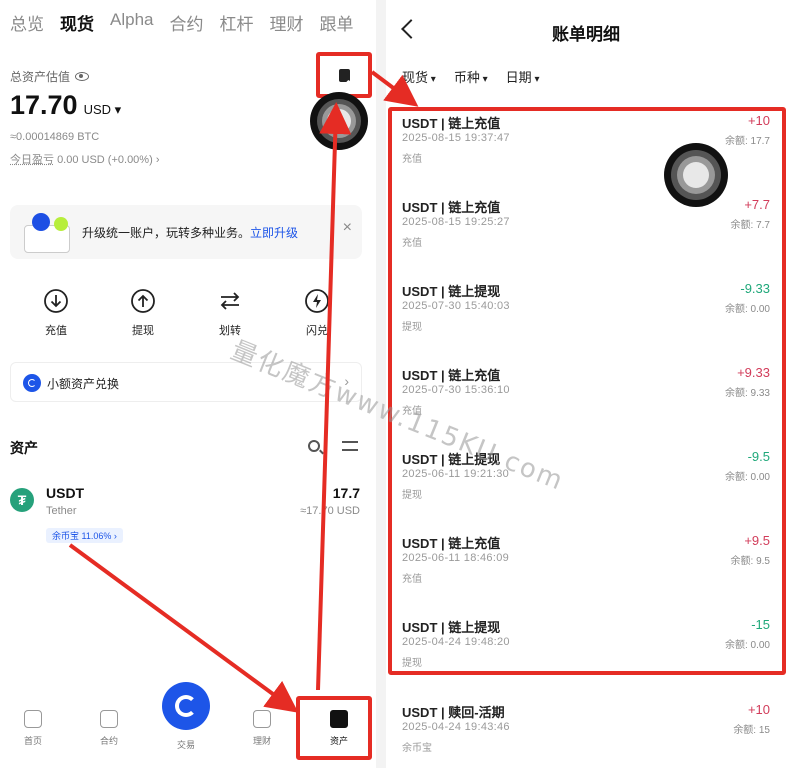 This screenshot has height=768, width=786. Describe the element at coordinates (44, 105) in the screenshot. I see `balance-value: 17.70` at that location.